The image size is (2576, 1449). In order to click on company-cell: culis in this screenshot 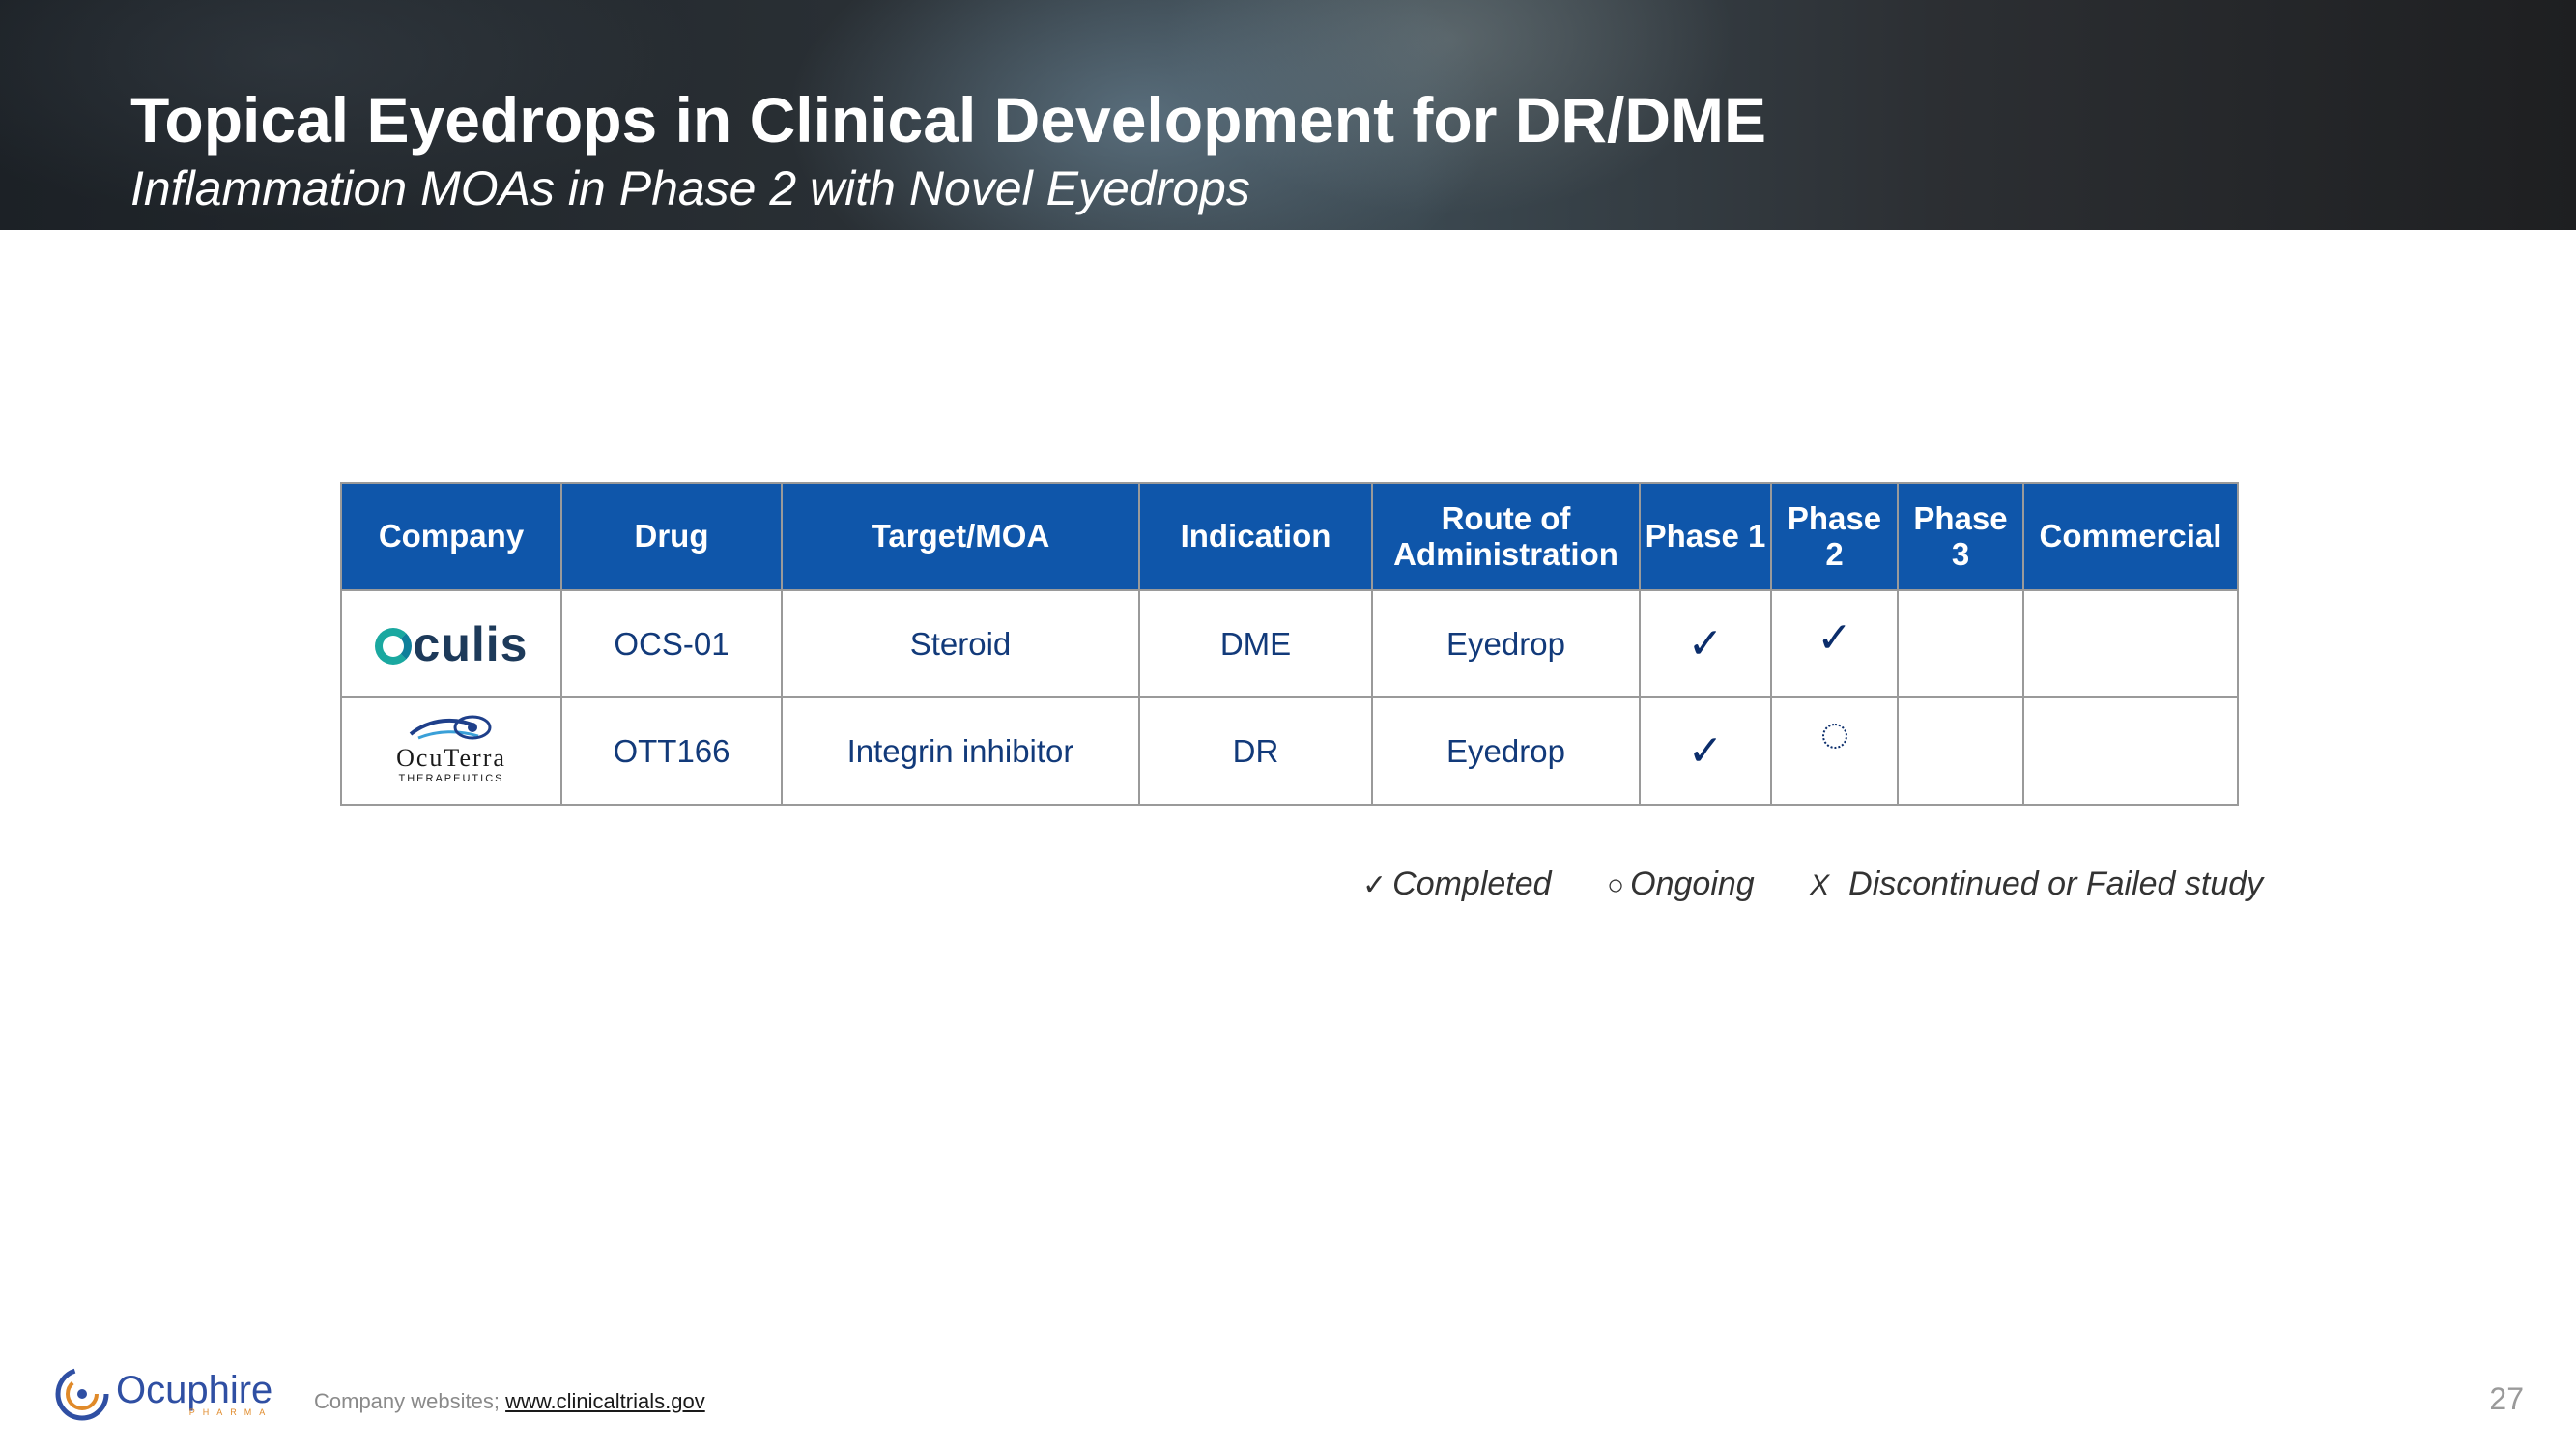, I will do `click(451, 643)`.